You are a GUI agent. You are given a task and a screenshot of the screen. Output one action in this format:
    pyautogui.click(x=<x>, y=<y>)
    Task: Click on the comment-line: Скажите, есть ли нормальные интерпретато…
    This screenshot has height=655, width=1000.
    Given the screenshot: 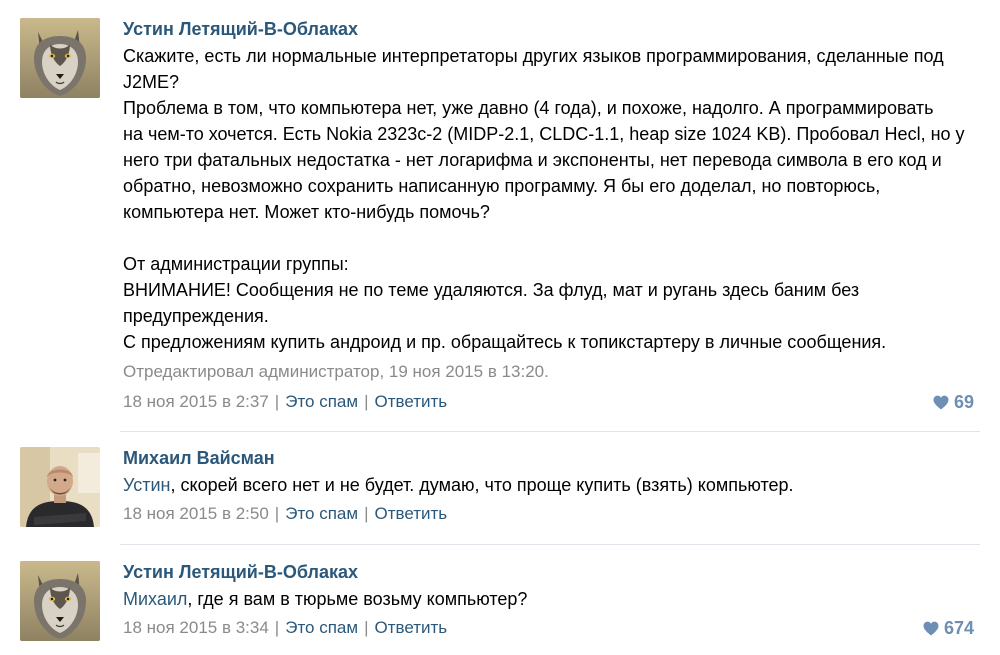 What is the action you would take?
    pyautogui.click(x=533, y=56)
    